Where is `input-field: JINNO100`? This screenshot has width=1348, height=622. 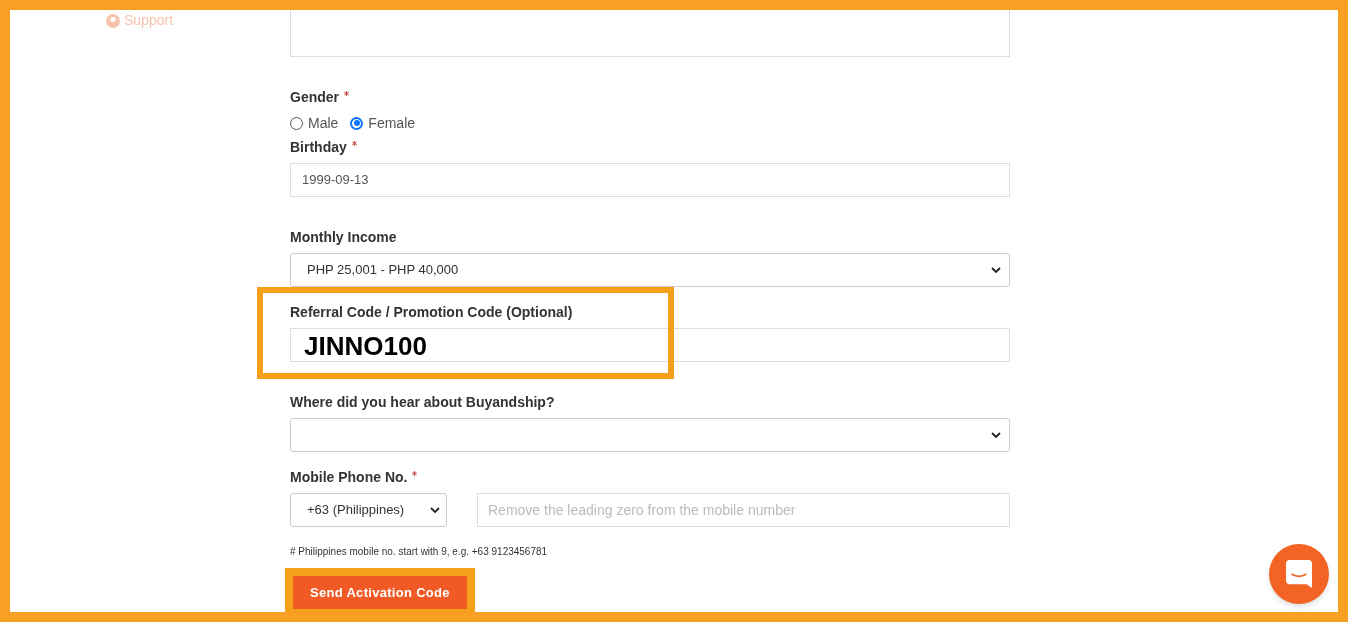
input-field: JINNO100 is located at coordinates (650, 345).